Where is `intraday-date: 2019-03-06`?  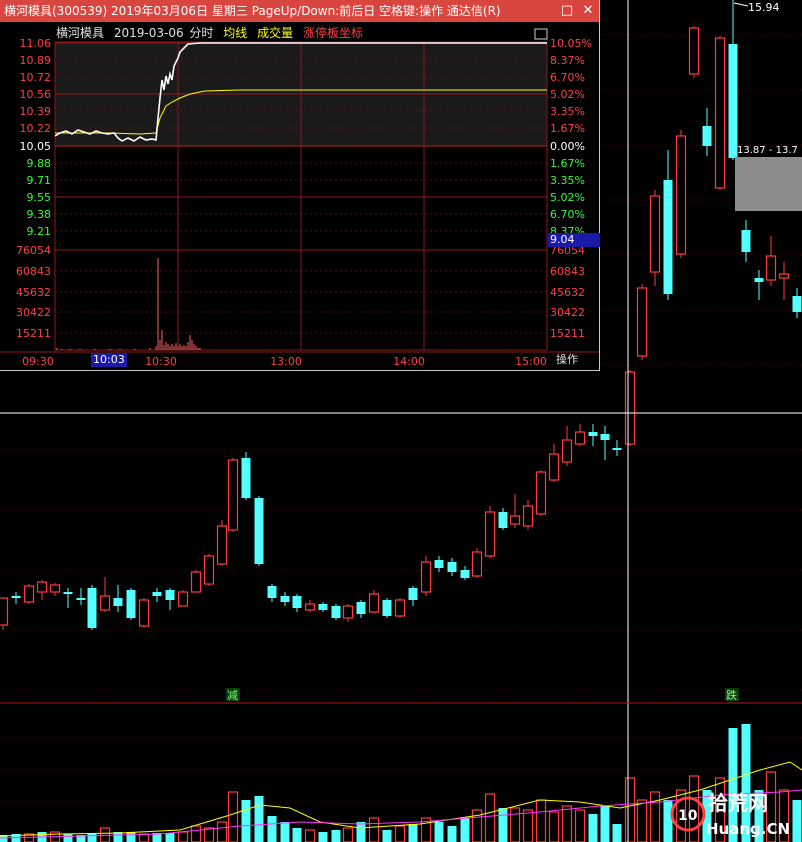
intraday-date: 2019-03-06 is located at coordinates (148, 33).